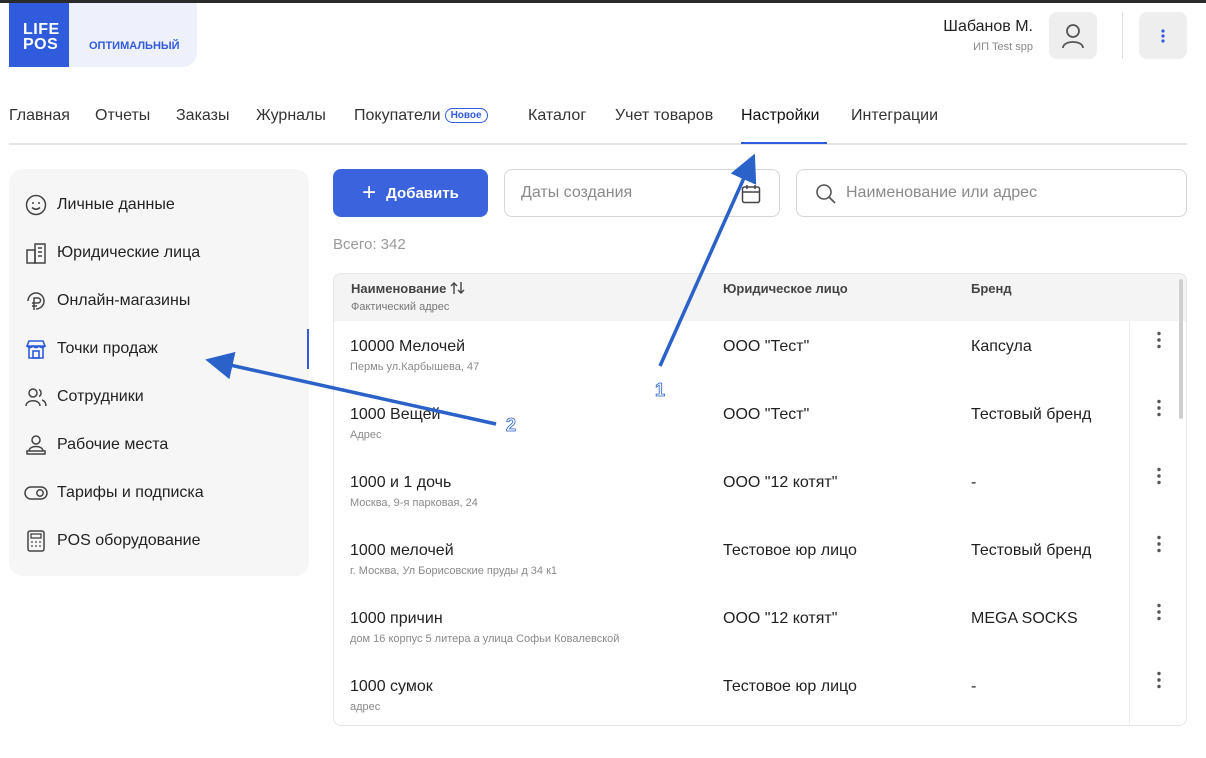 Image resolution: width=1206 pixels, height=758 pixels. Describe the element at coordinates (408, 346) in the screenshot. I see `row-name: 10000 Мелочей` at that location.